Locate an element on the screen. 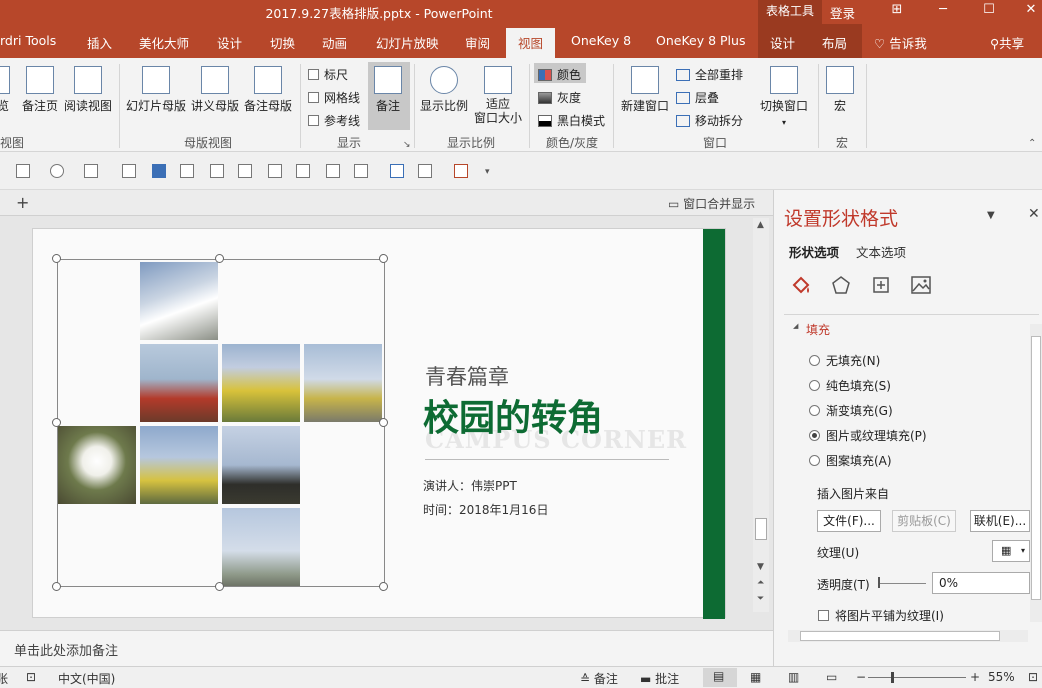  slide-sorter-icon: ▦ is located at coordinates (755, 677).